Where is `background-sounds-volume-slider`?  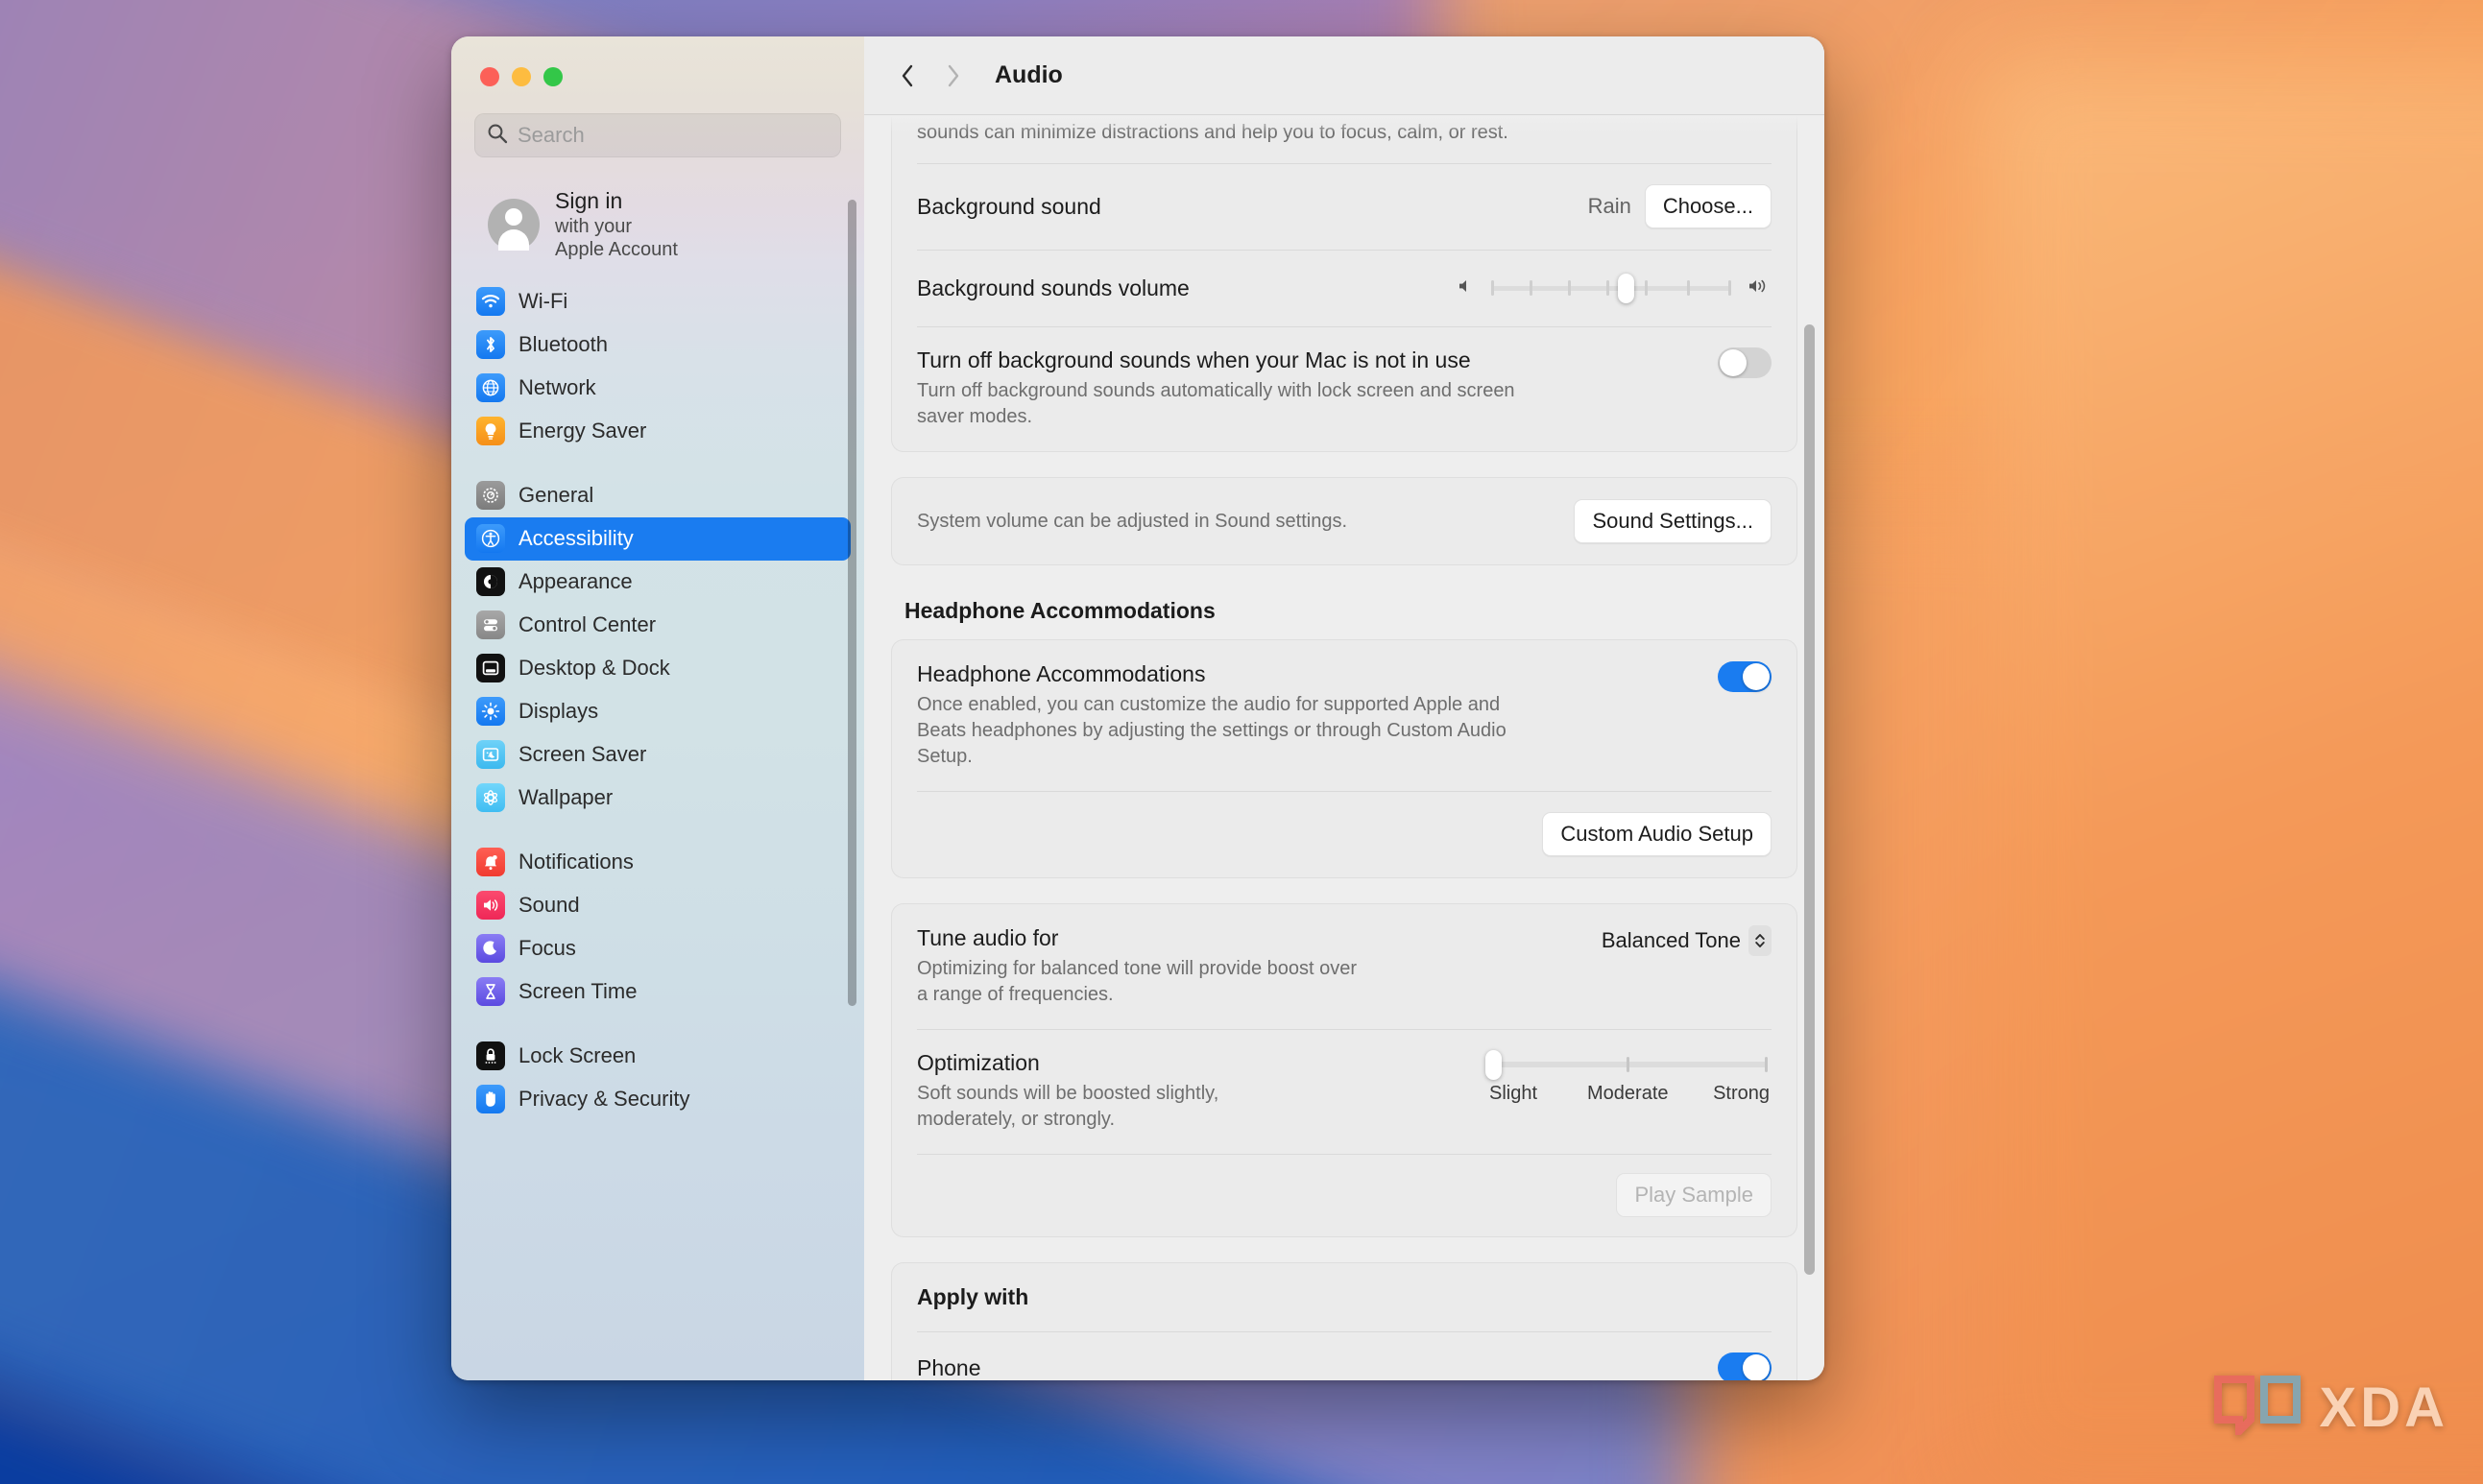 background-sounds-volume-slider is located at coordinates (1611, 288).